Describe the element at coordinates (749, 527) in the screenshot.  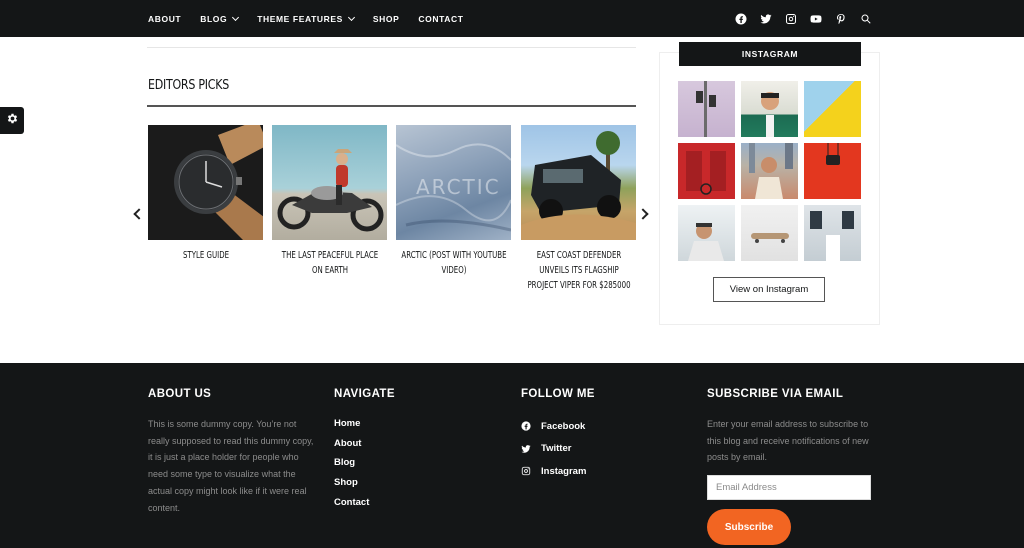
I see `subscribe-button: Subscribe` at that location.